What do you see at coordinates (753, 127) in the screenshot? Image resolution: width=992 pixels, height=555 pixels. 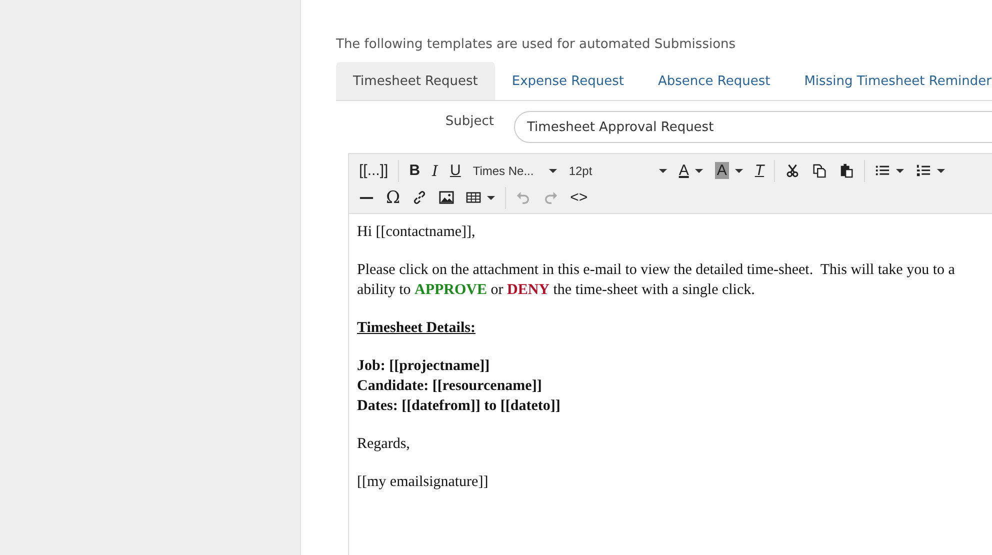 I see `subject-field: Timesheet Approval Request` at bounding box center [753, 127].